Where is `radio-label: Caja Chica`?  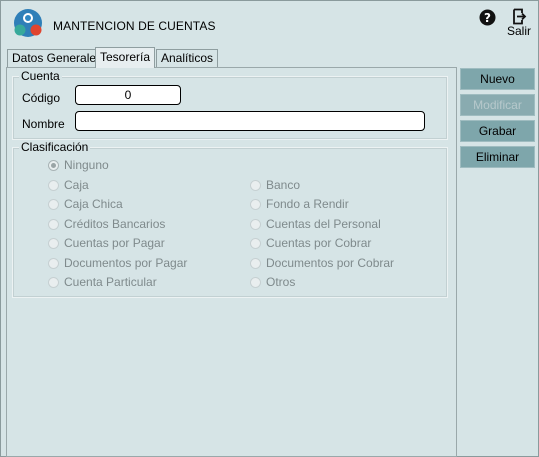 radio-label: Caja Chica is located at coordinates (93, 204).